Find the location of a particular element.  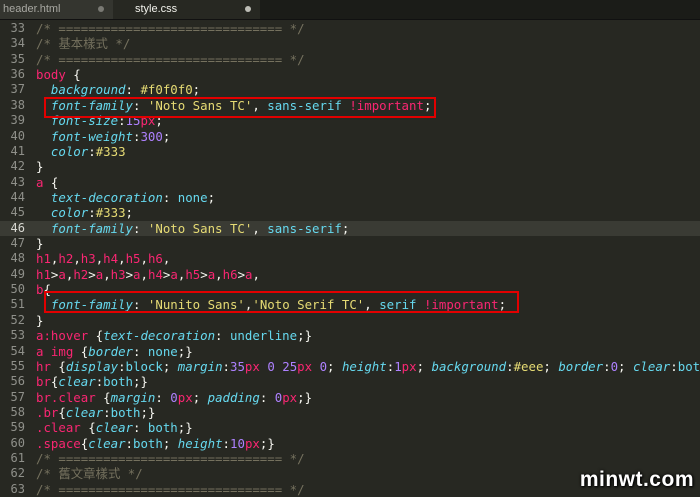

code-text: h1,h2,h3,h4,h5,h6, is located at coordinates (103, 258).